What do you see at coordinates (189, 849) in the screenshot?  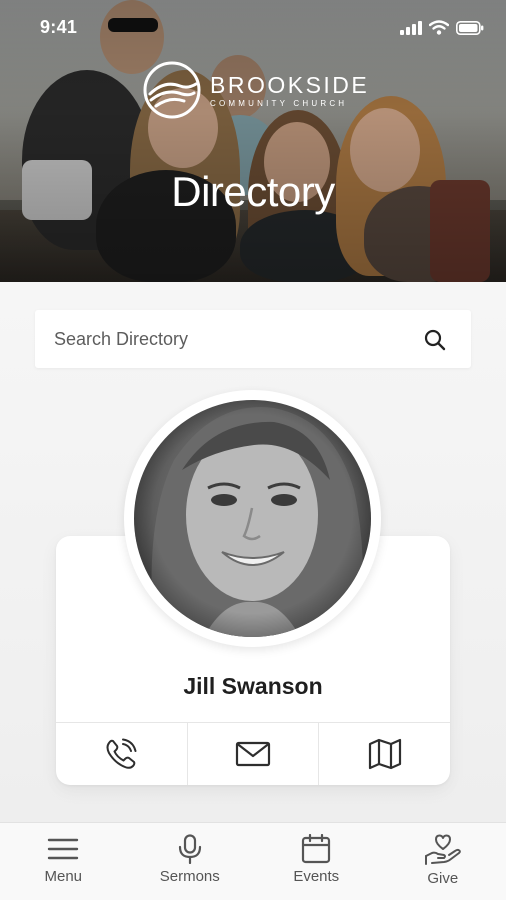 I see `microphone-icon` at bounding box center [189, 849].